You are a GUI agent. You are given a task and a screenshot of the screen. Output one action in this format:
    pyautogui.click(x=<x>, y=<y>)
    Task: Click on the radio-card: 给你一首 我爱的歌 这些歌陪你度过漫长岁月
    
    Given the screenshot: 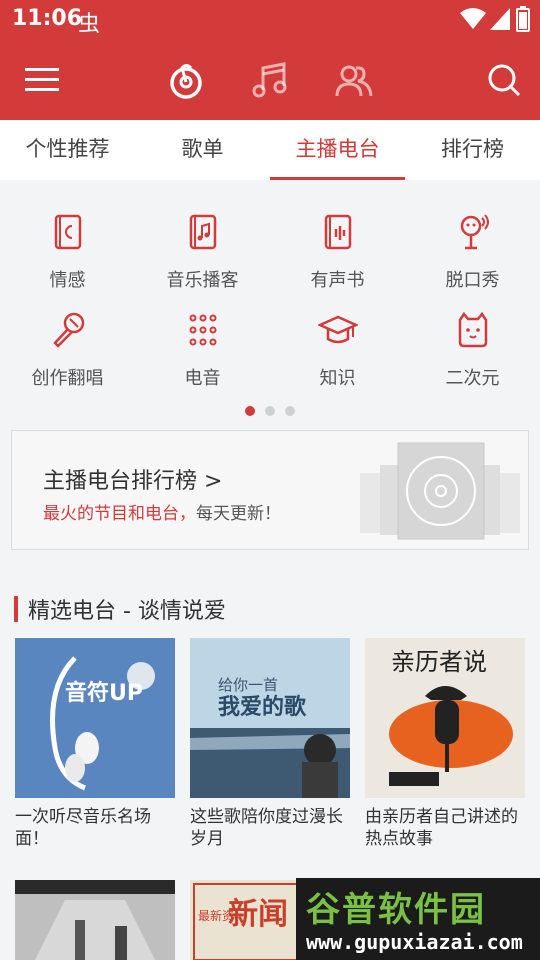 What is the action you would take?
    pyautogui.click(x=270, y=744)
    